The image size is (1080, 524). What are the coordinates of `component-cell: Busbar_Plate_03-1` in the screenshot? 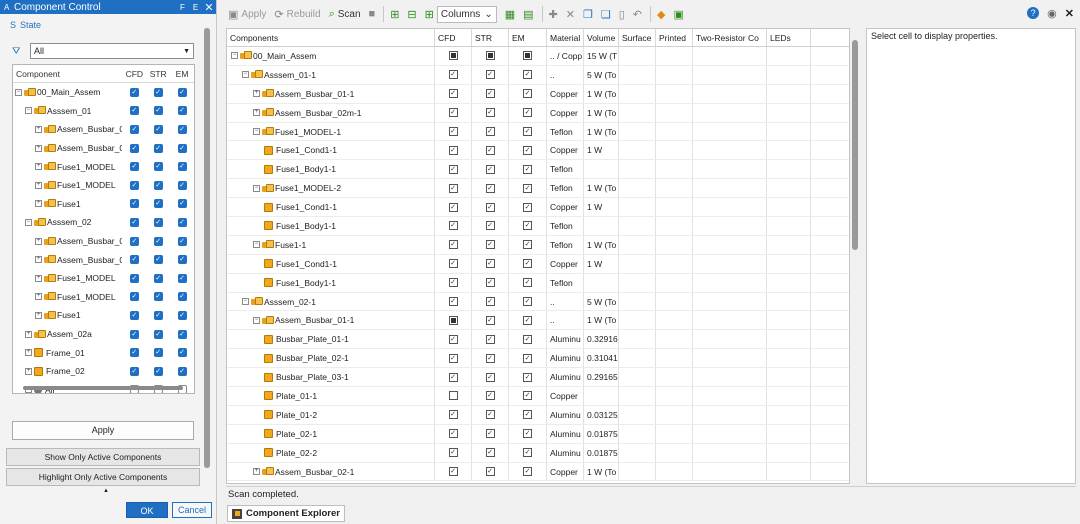 It's located at (331, 377).